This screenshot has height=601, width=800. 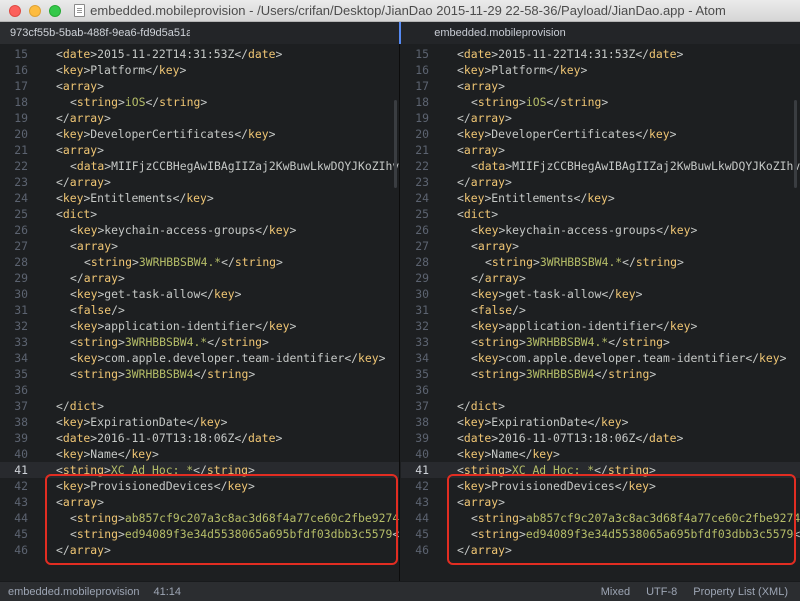 What do you see at coordinates (661, 592) in the screenshot?
I see `status-encoding: UTF-8` at bounding box center [661, 592].